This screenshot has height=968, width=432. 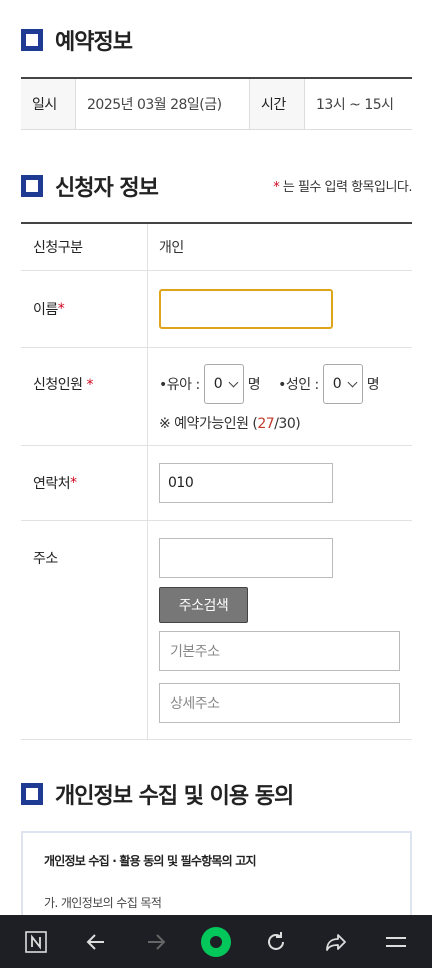 What do you see at coordinates (298, 385) in the screenshot?
I see `adult-label: •성인 :` at bounding box center [298, 385].